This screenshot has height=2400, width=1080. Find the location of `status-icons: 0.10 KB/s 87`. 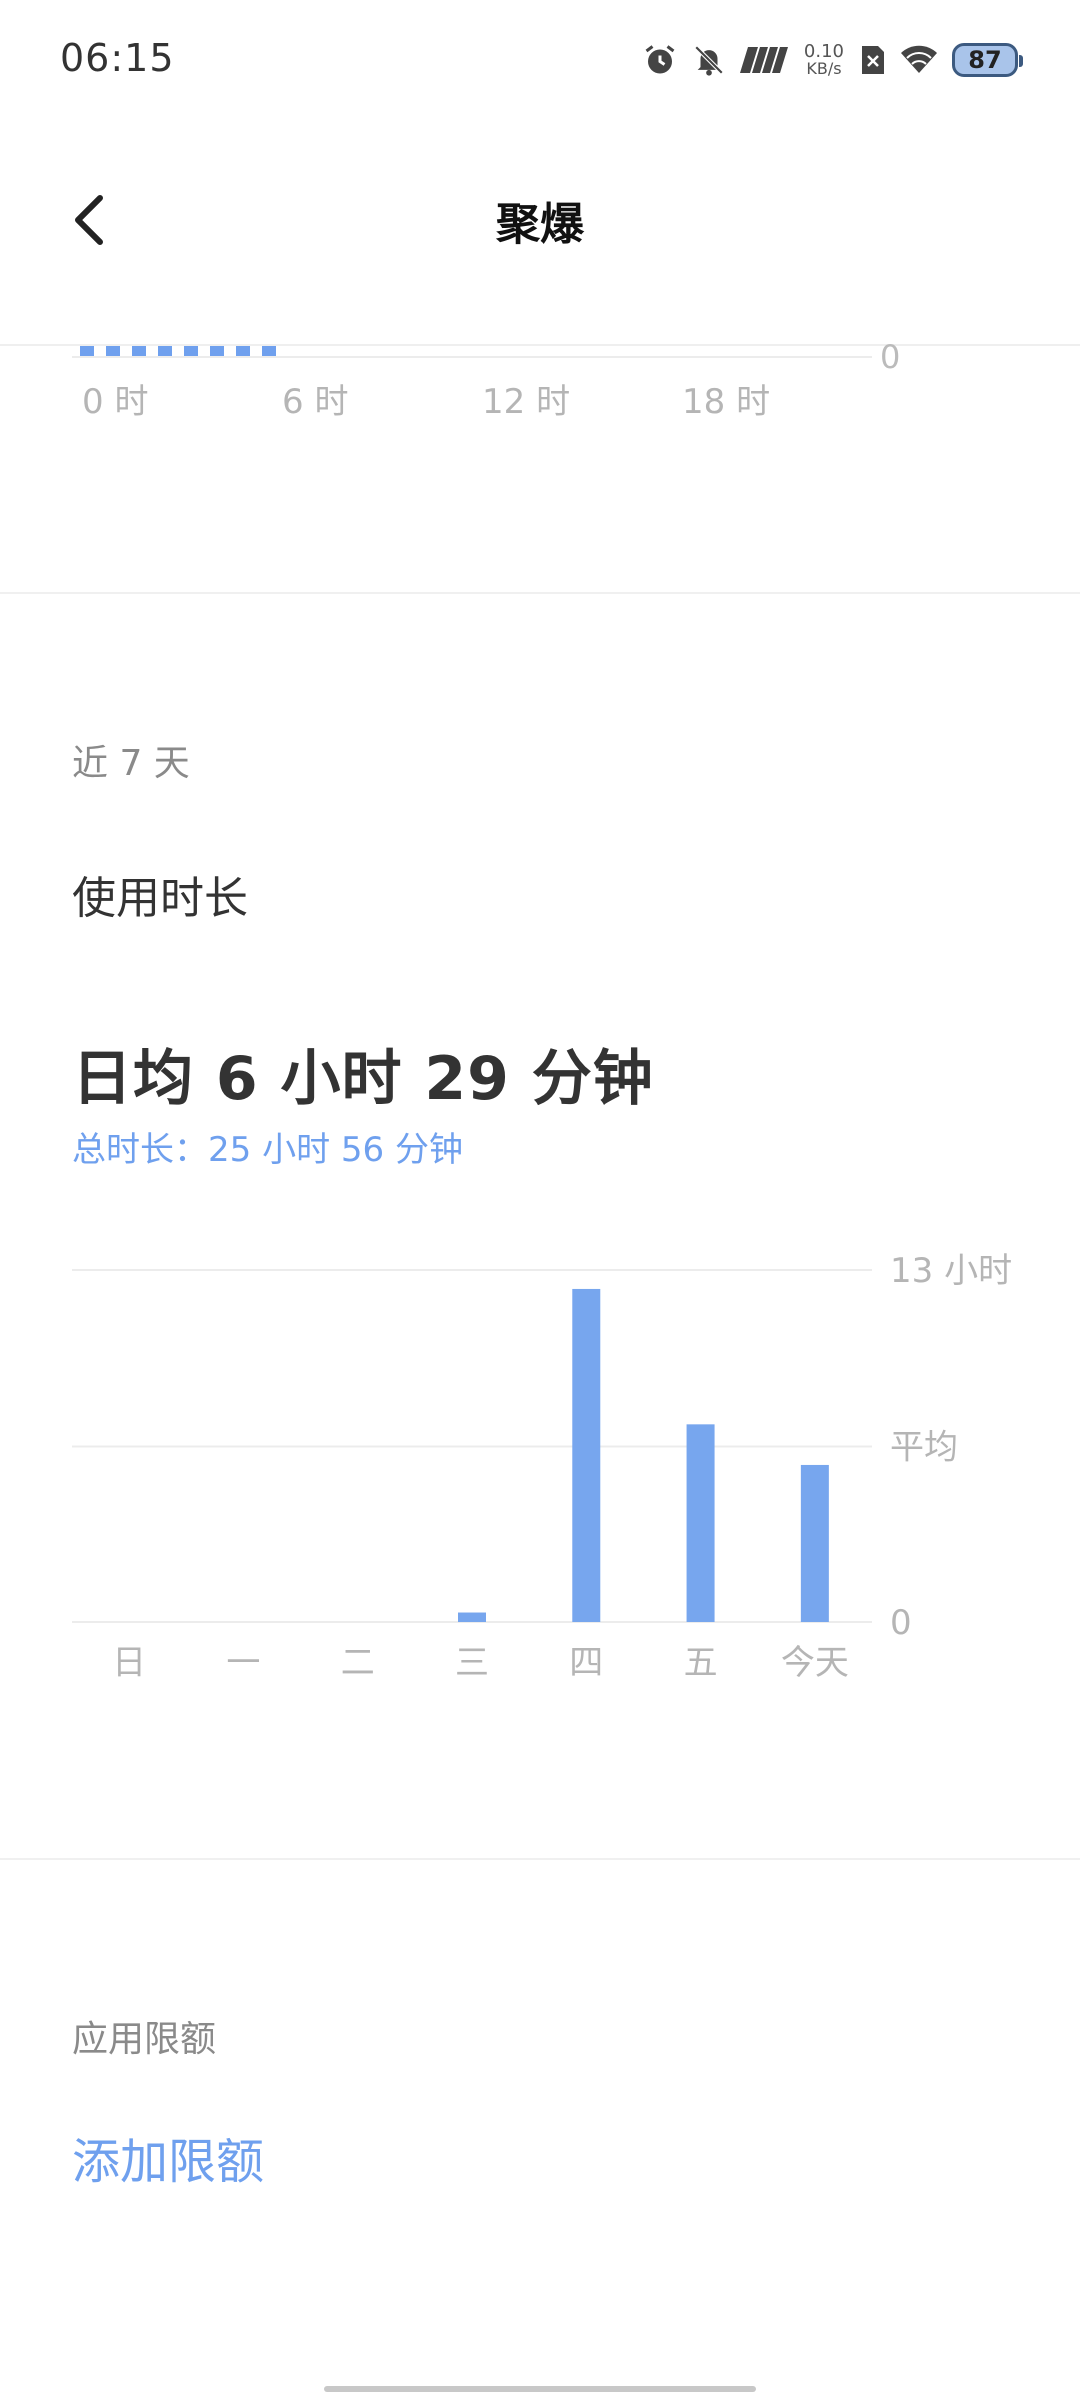

status-icons: 0.10 KB/s 87 is located at coordinates (832, 60).